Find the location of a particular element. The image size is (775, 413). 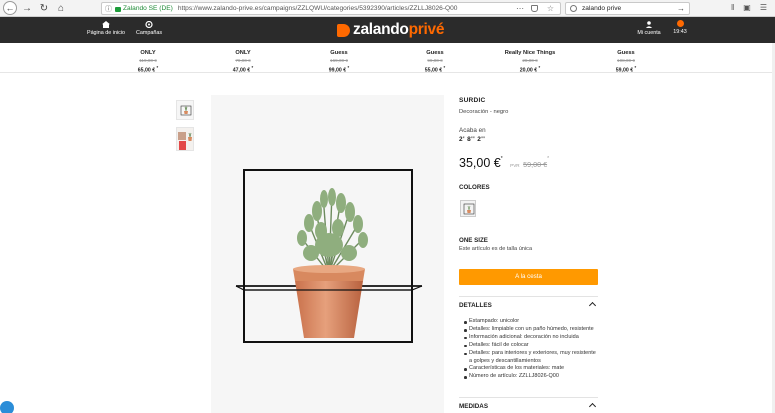

zalando-prive-logo: zalando privé is located at coordinates (391, 29).